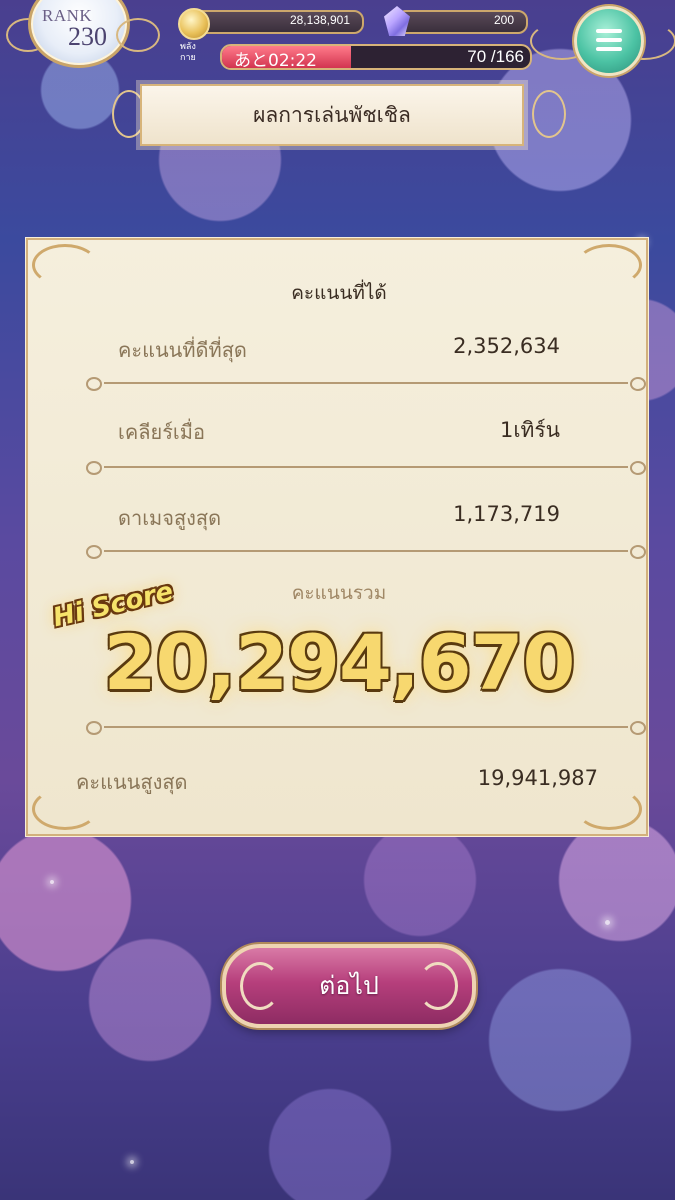  I want to click on corner-ornament, so click(609, 809).